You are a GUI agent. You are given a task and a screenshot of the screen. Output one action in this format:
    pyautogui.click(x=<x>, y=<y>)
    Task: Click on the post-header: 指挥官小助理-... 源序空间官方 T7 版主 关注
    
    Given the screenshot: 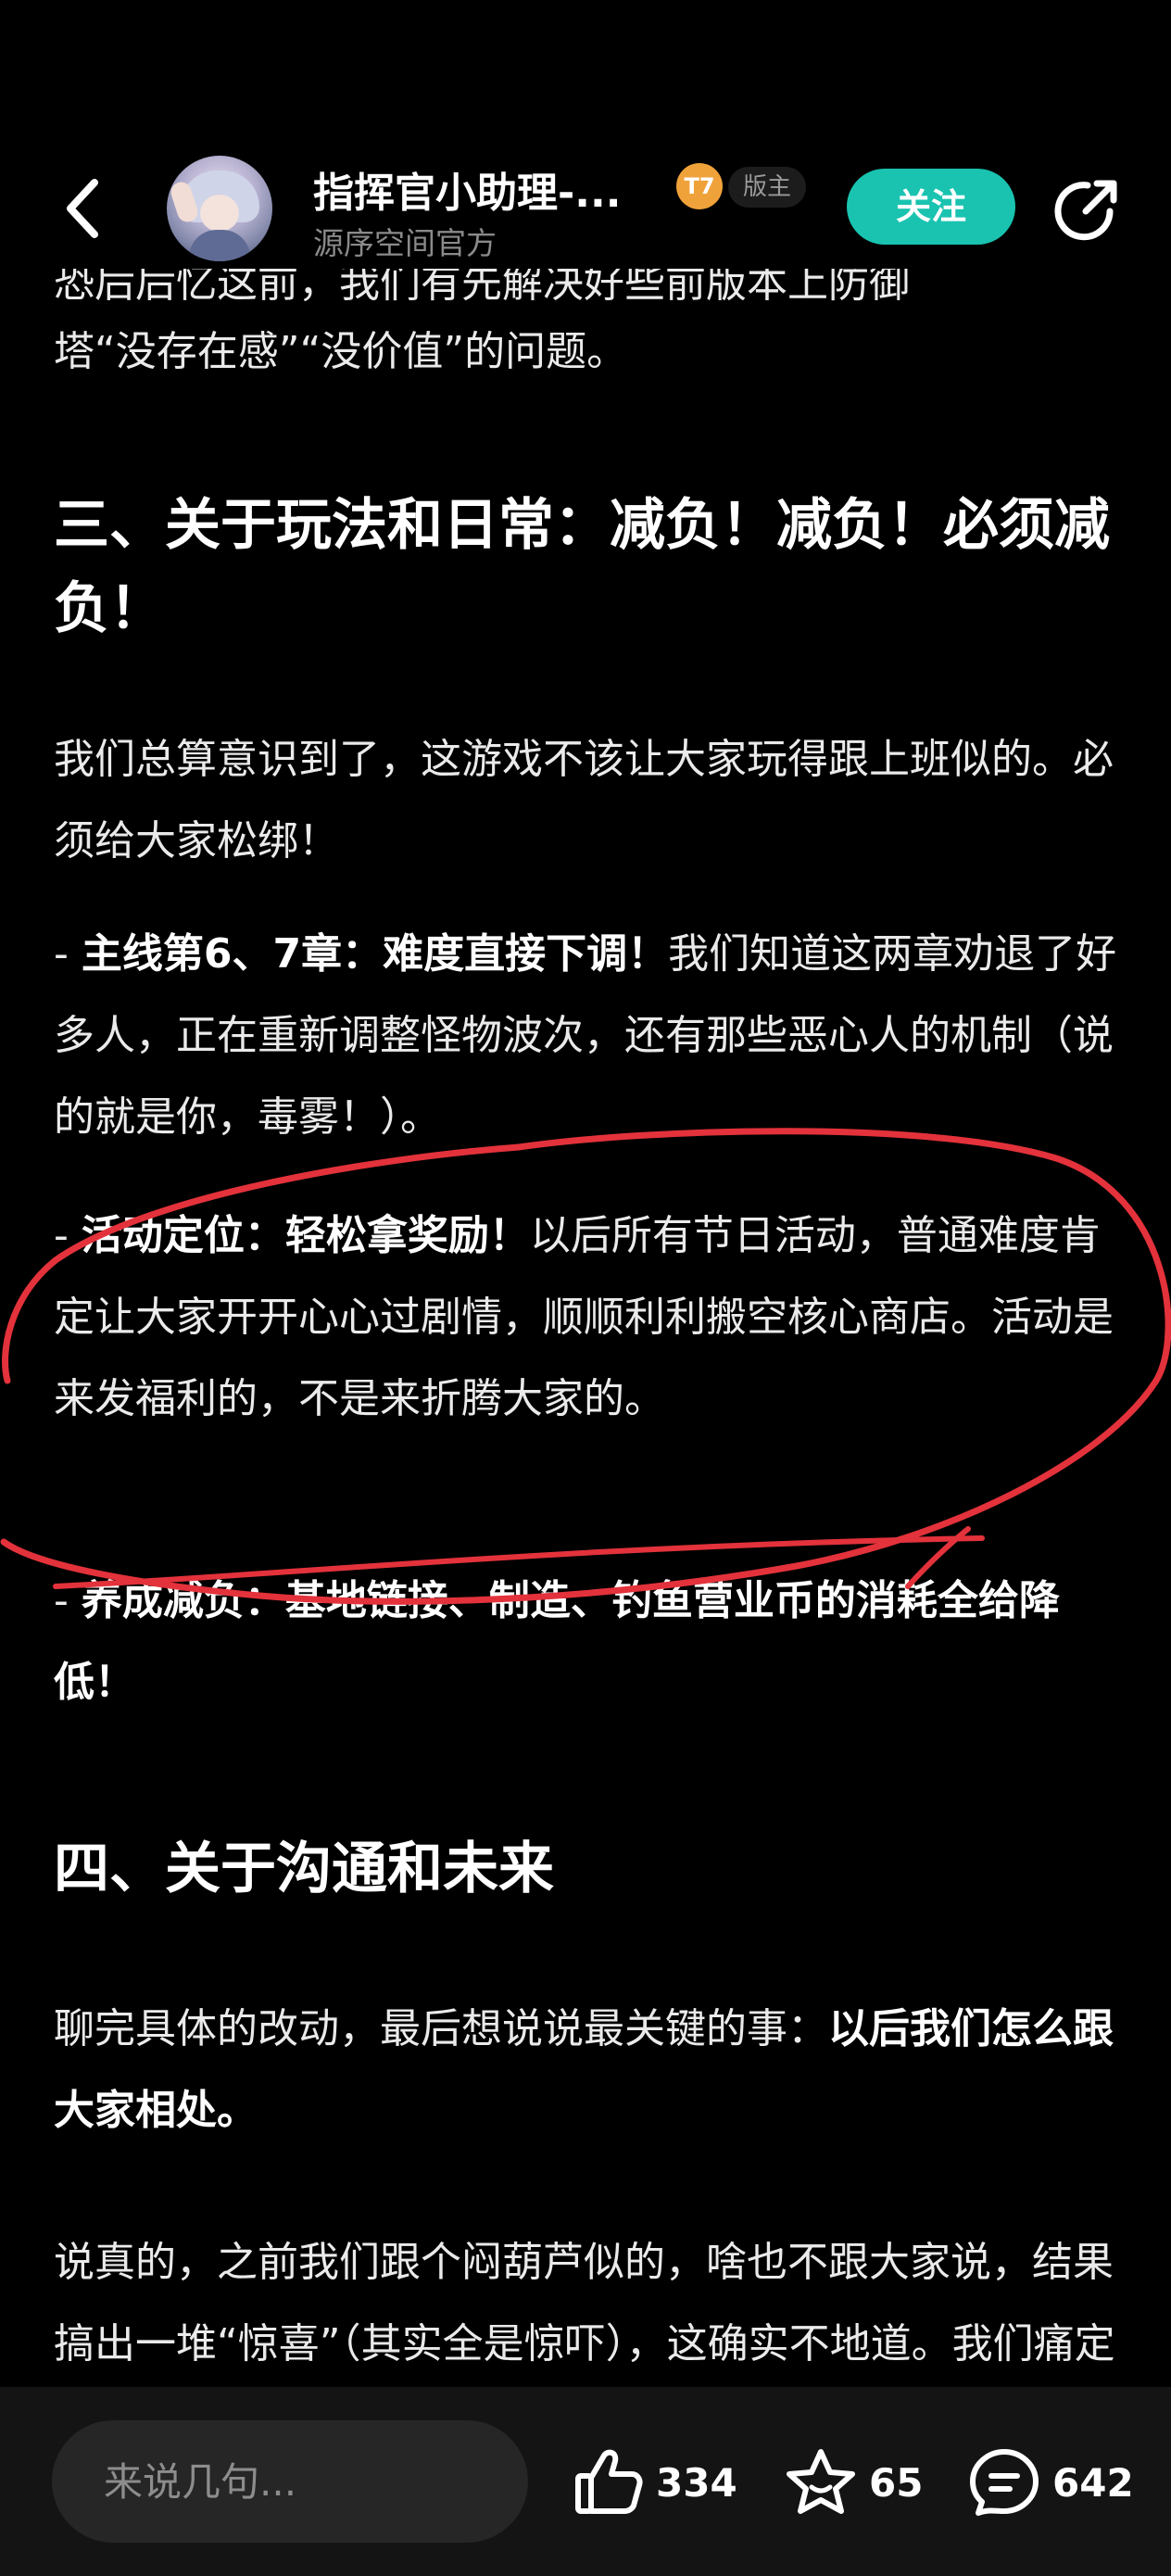 What is the action you would take?
    pyautogui.click(x=585, y=134)
    